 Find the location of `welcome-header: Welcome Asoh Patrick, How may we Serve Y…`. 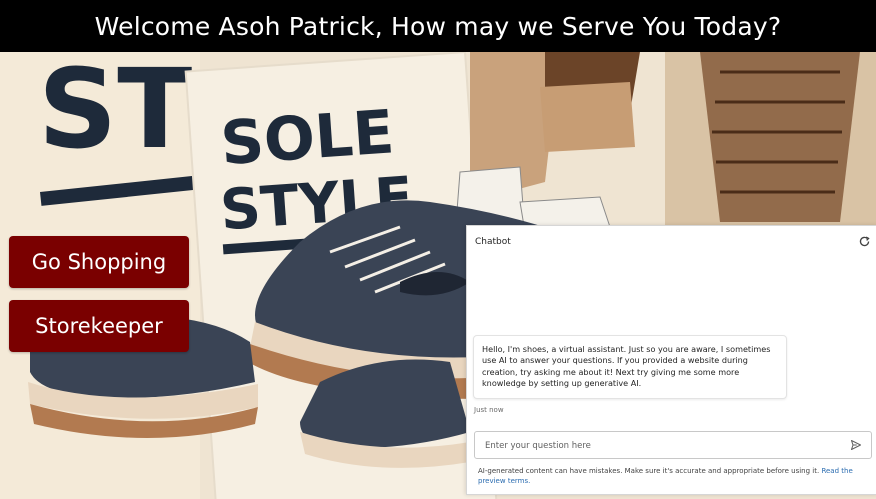

welcome-header: Welcome Asoh Patrick, How may we Serve Y… is located at coordinates (438, 26).